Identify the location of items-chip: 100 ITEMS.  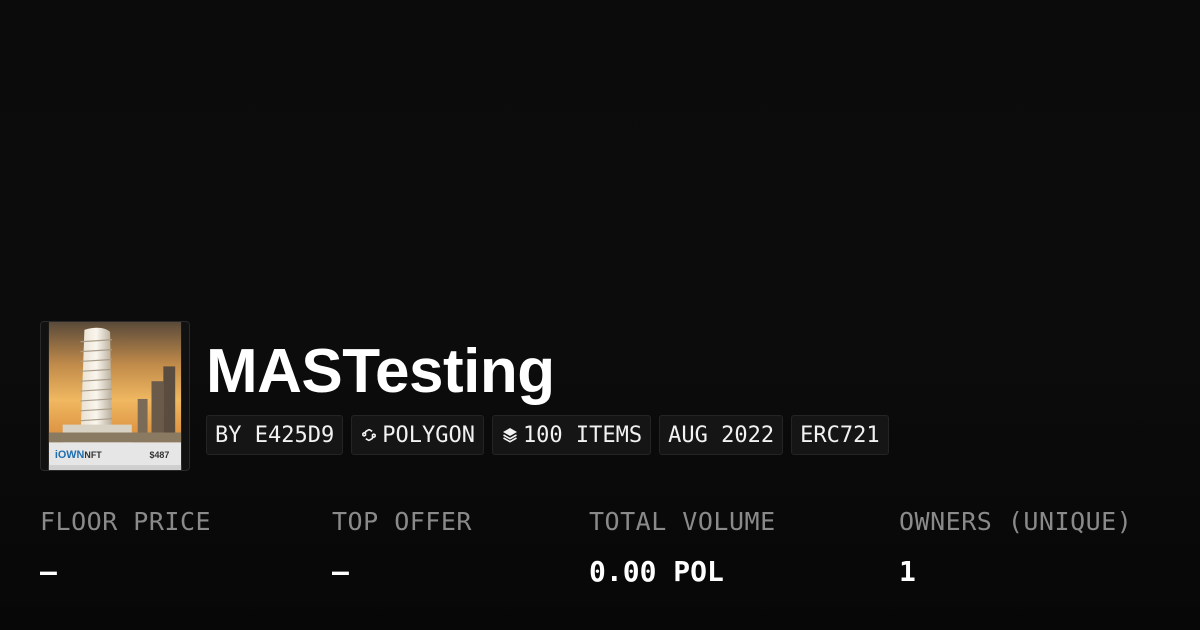
(571, 435).